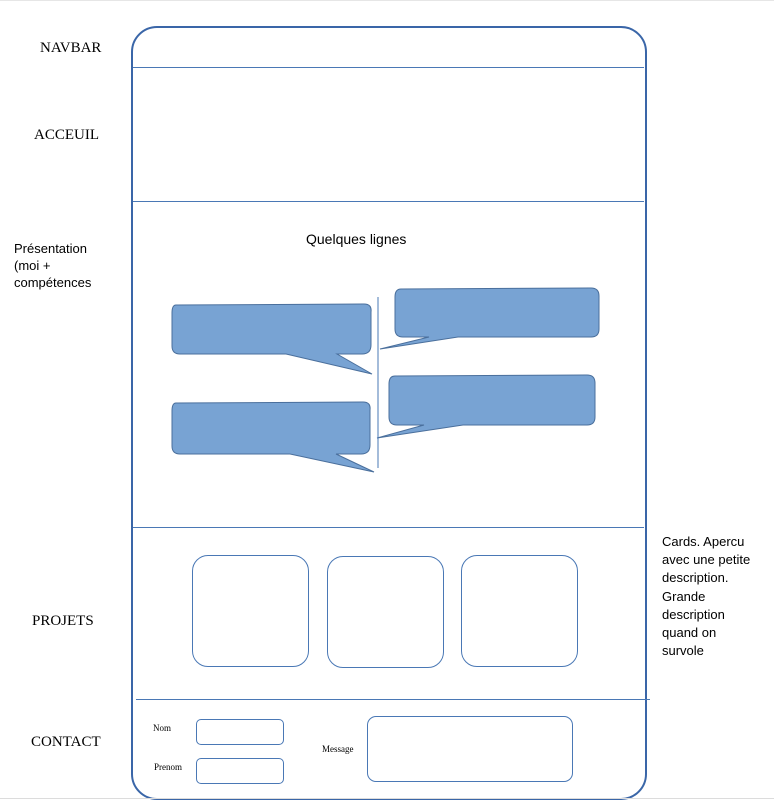  What do you see at coordinates (240, 771) in the screenshot?
I see `prenom-input` at bounding box center [240, 771].